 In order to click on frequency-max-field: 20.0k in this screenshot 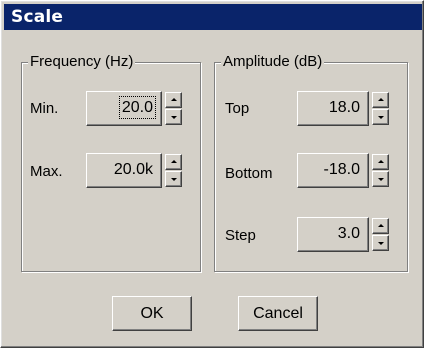, I will do `click(124, 170)`.